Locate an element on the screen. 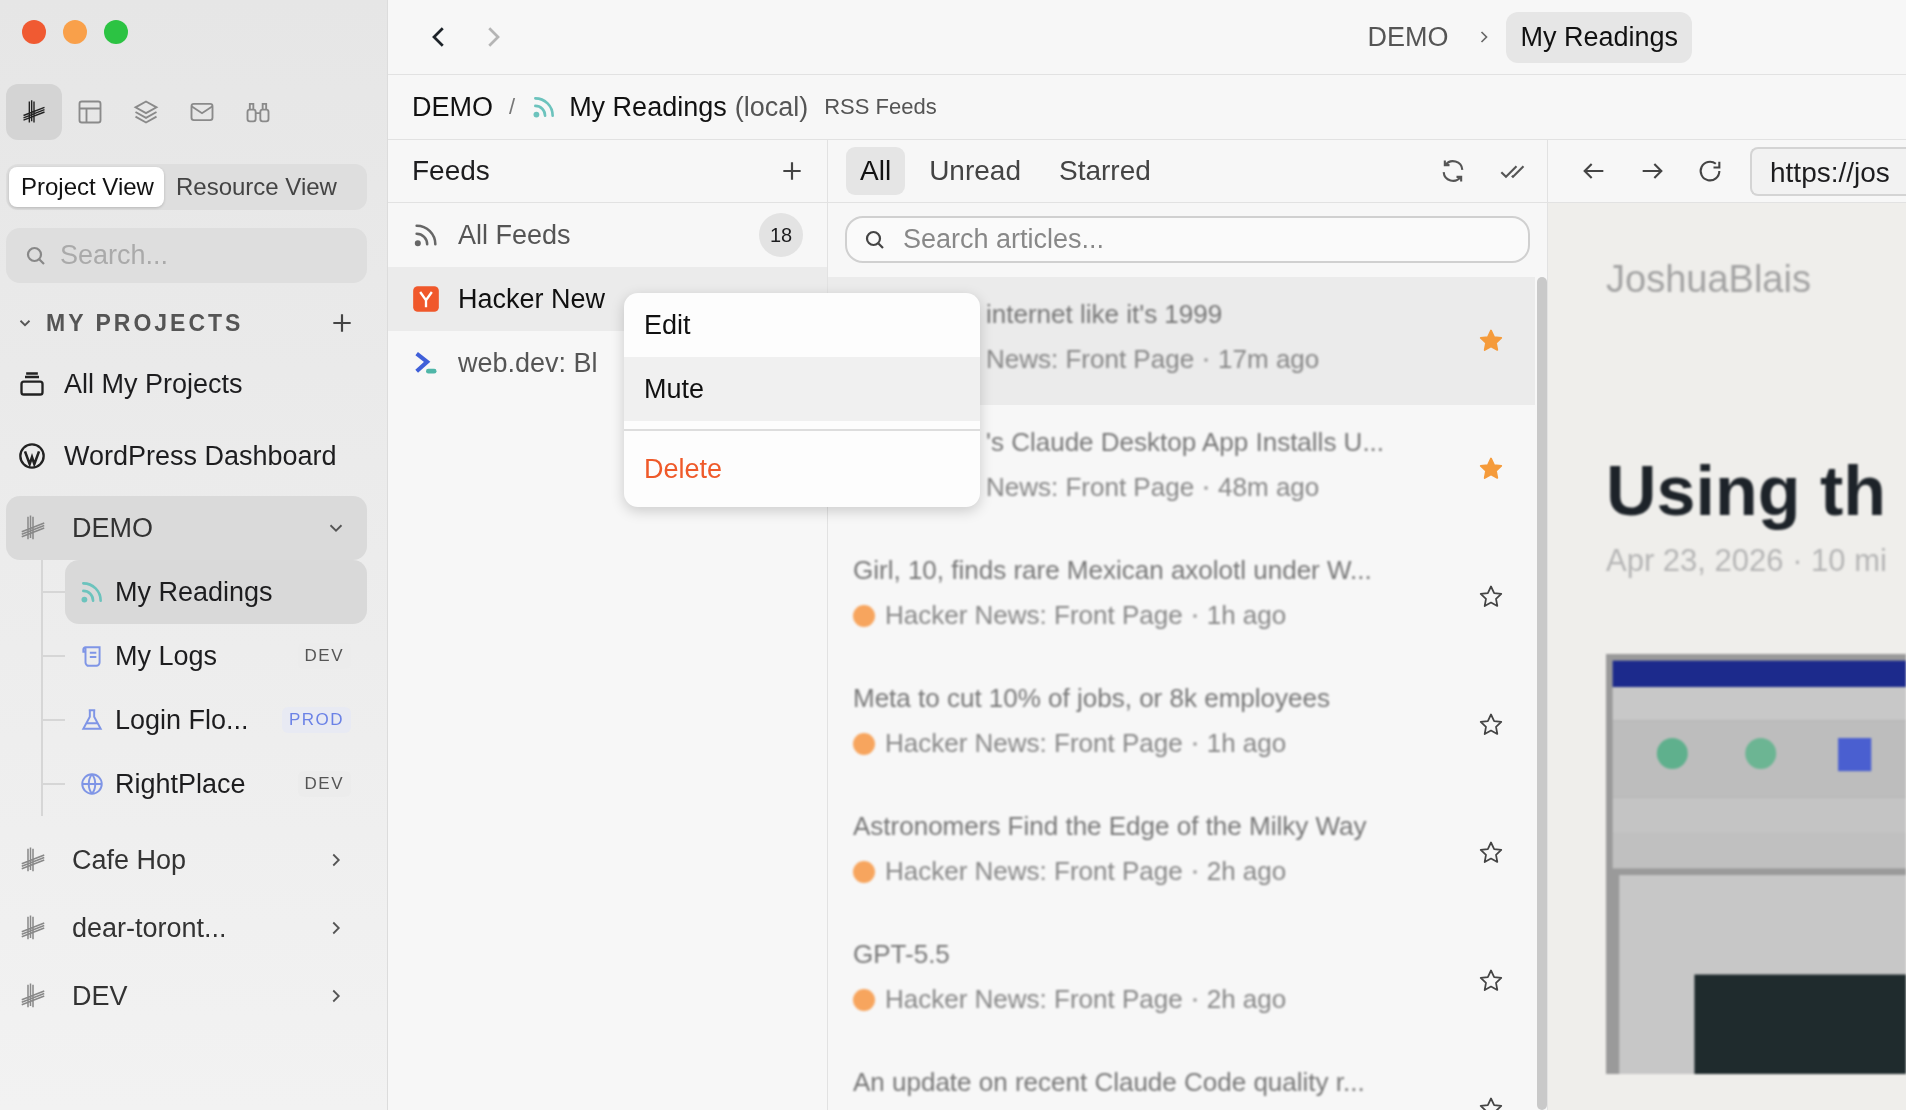 Image resolution: width=1906 pixels, height=1110 pixels. resource-item: RightPlace DEV is located at coordinates (216, 784).